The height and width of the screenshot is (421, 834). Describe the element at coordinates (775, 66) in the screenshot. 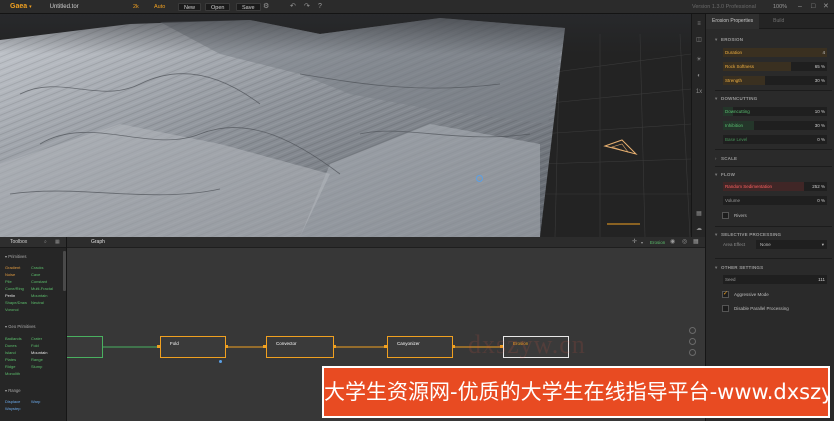

I see `rock-softness-slider: Rock Softness 65 %` at that location.